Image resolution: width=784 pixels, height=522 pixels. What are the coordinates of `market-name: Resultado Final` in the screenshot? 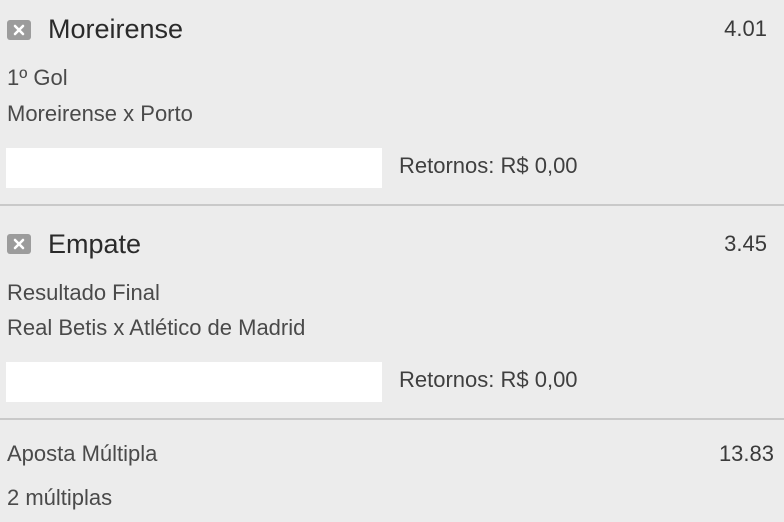 It's located at (83, 292).